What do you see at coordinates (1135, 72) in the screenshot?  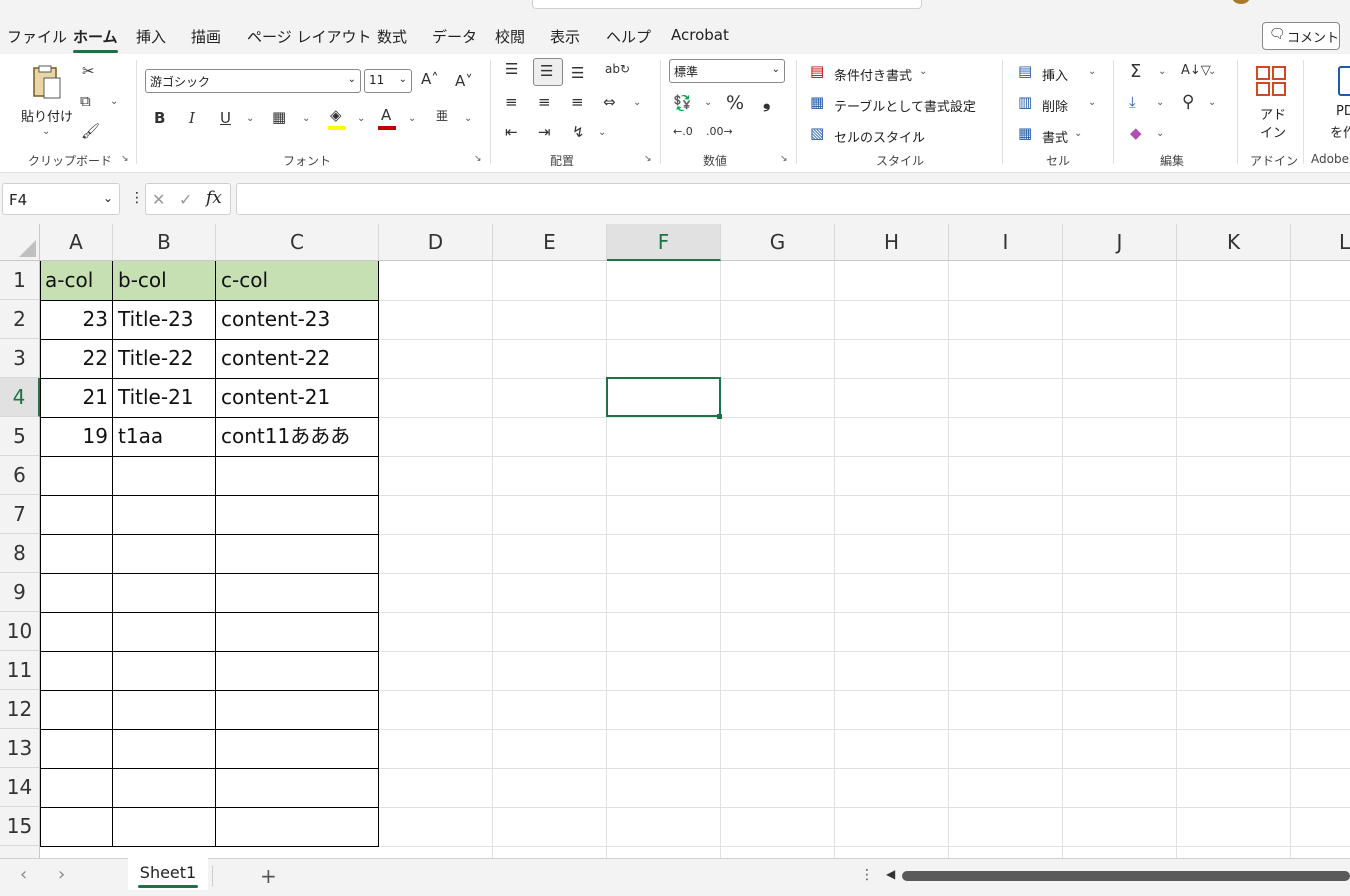 I see `autosum-icon: Σ` at bounding box center [1135, 72].